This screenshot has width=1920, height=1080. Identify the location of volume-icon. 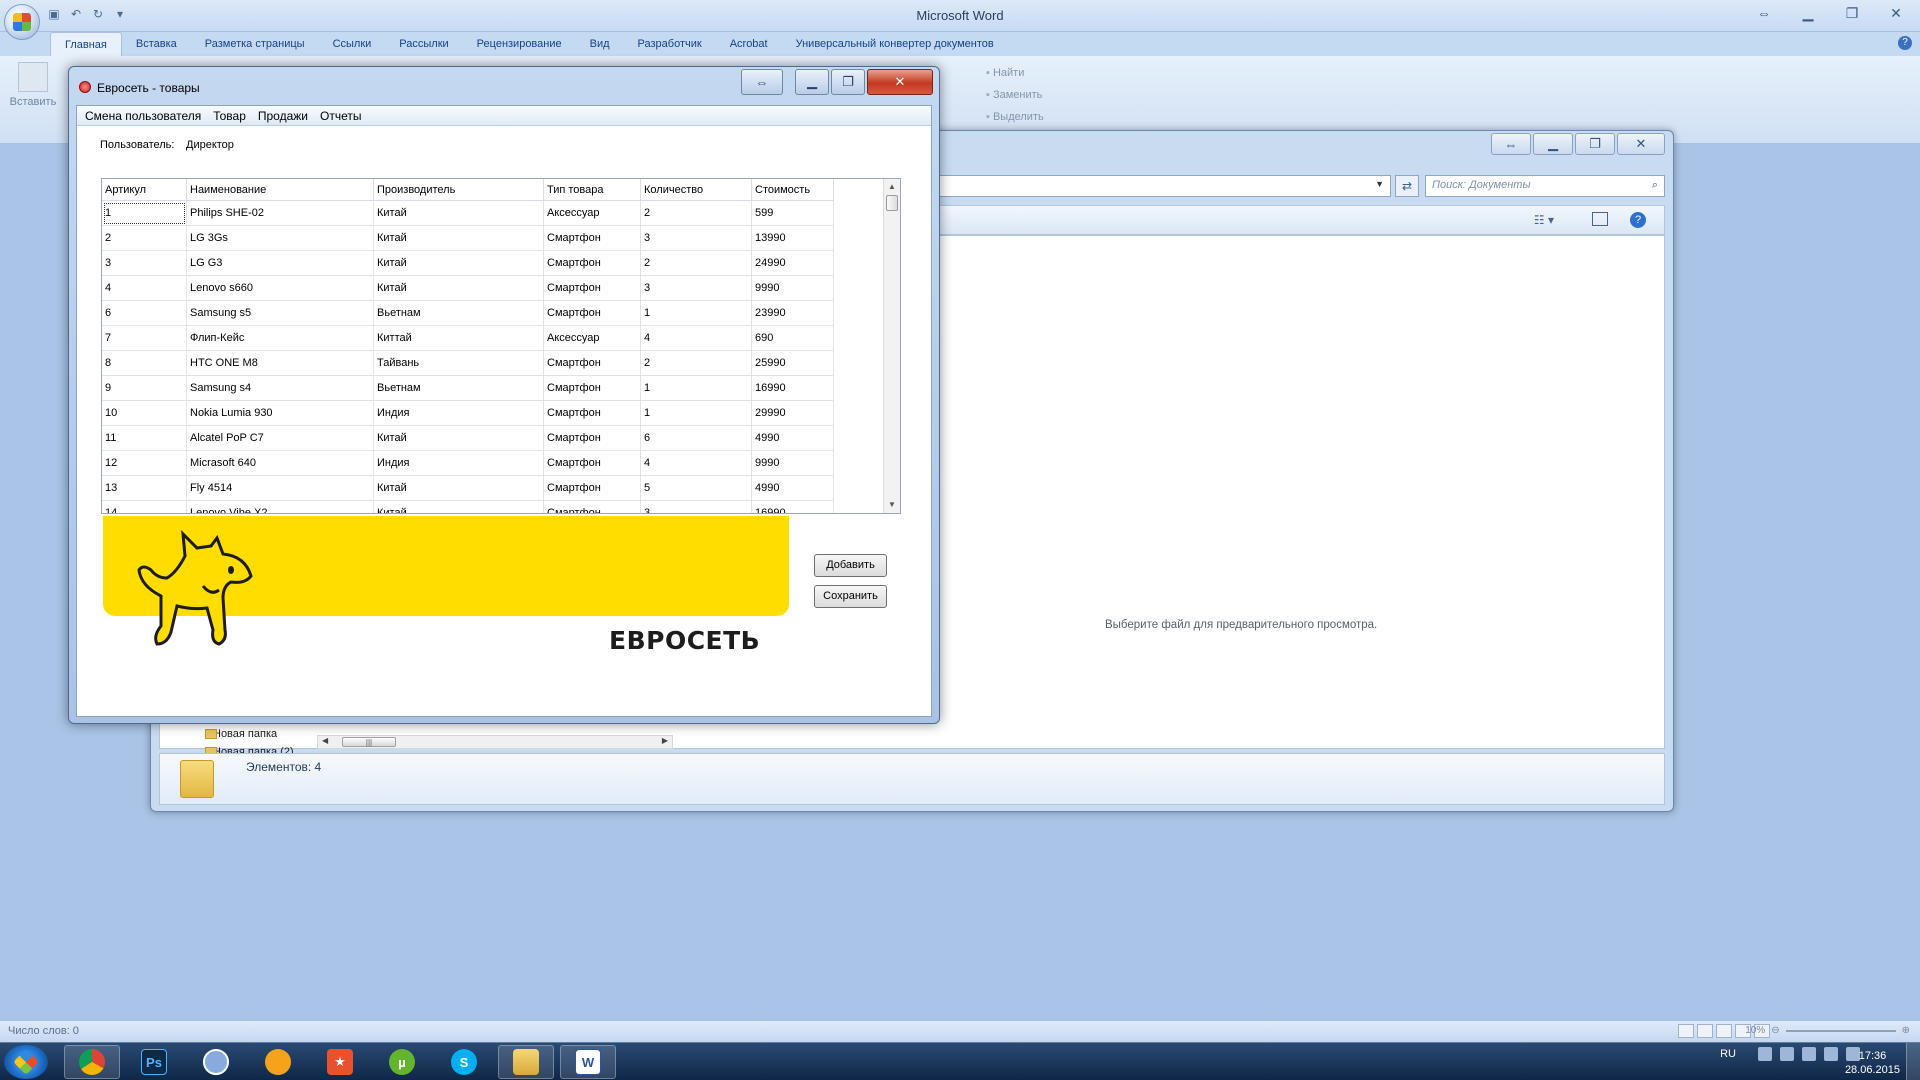
(1831, 1054).